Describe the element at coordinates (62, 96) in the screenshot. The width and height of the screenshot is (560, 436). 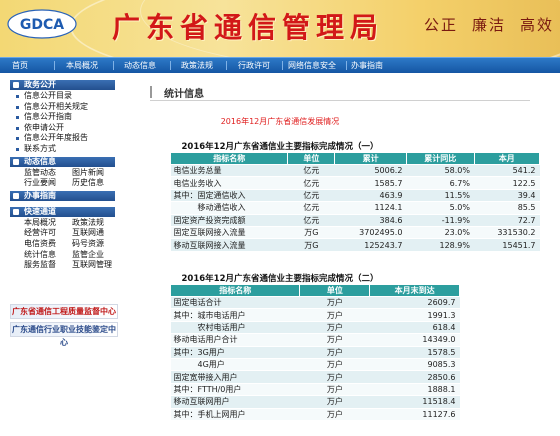
I see `sidebar-link: 信息公开目录` at that location.